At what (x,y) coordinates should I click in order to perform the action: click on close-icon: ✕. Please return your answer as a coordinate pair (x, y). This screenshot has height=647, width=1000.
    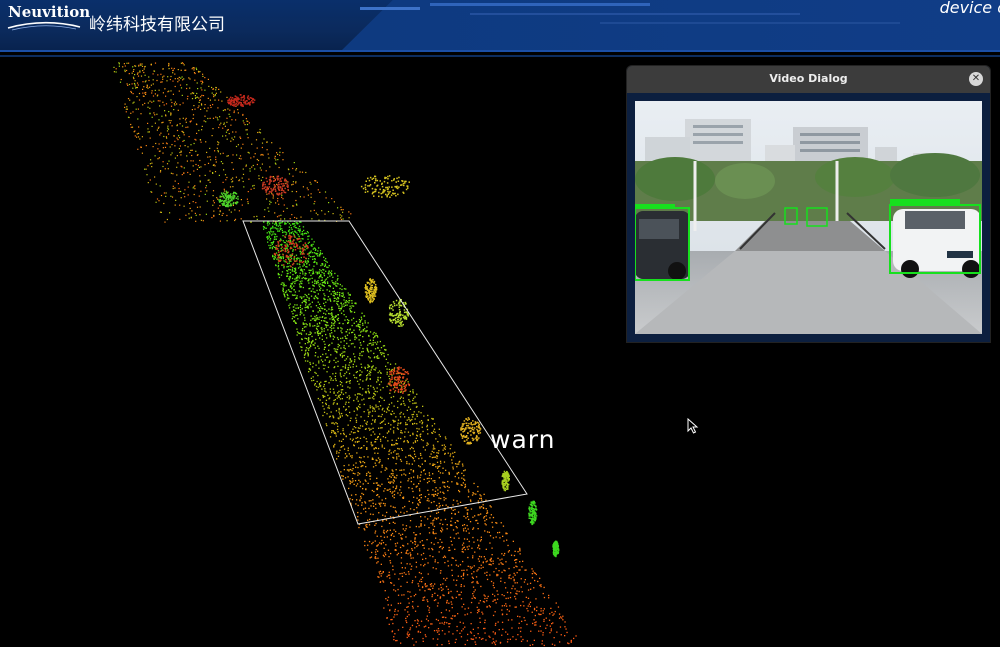
    Looking at the image, I should click on (976, 79).